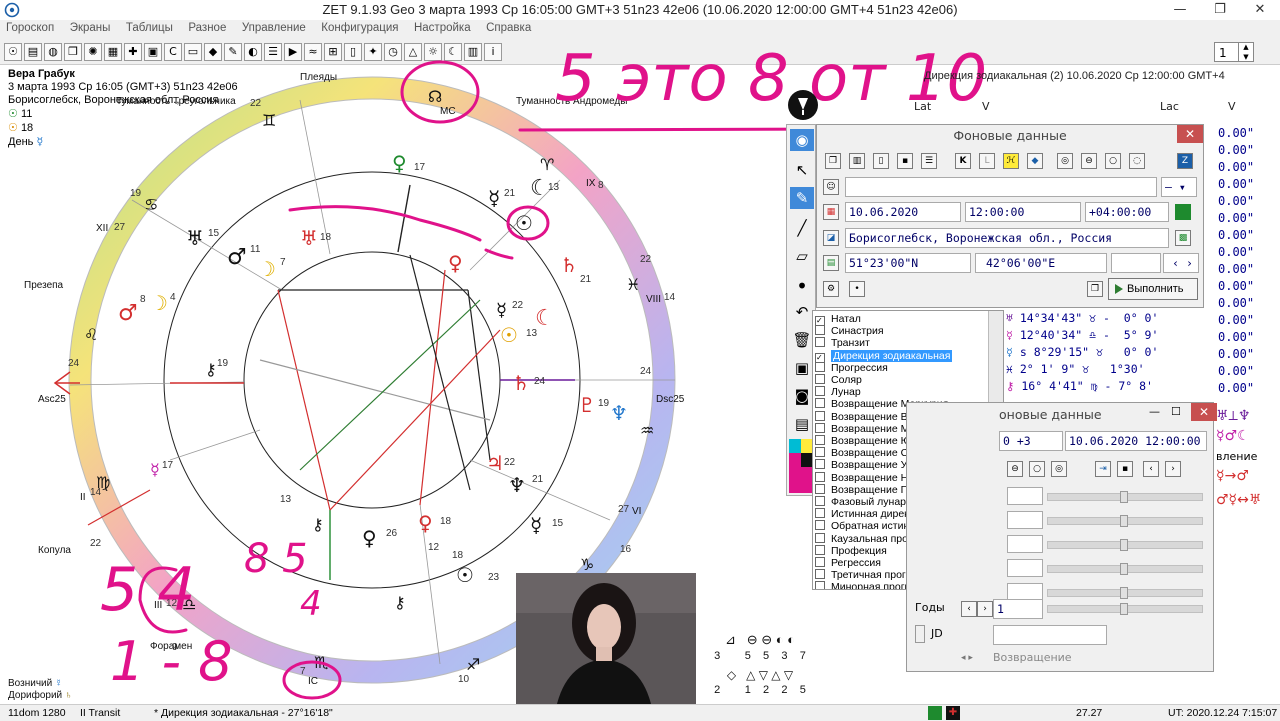 Image resolution: width=1280 pixels, height=721 pixels. What do you see at coordinates (1220, 10) in the screenshot?
I see `maximize-button: ❐` at bounding box center [1220, 10].